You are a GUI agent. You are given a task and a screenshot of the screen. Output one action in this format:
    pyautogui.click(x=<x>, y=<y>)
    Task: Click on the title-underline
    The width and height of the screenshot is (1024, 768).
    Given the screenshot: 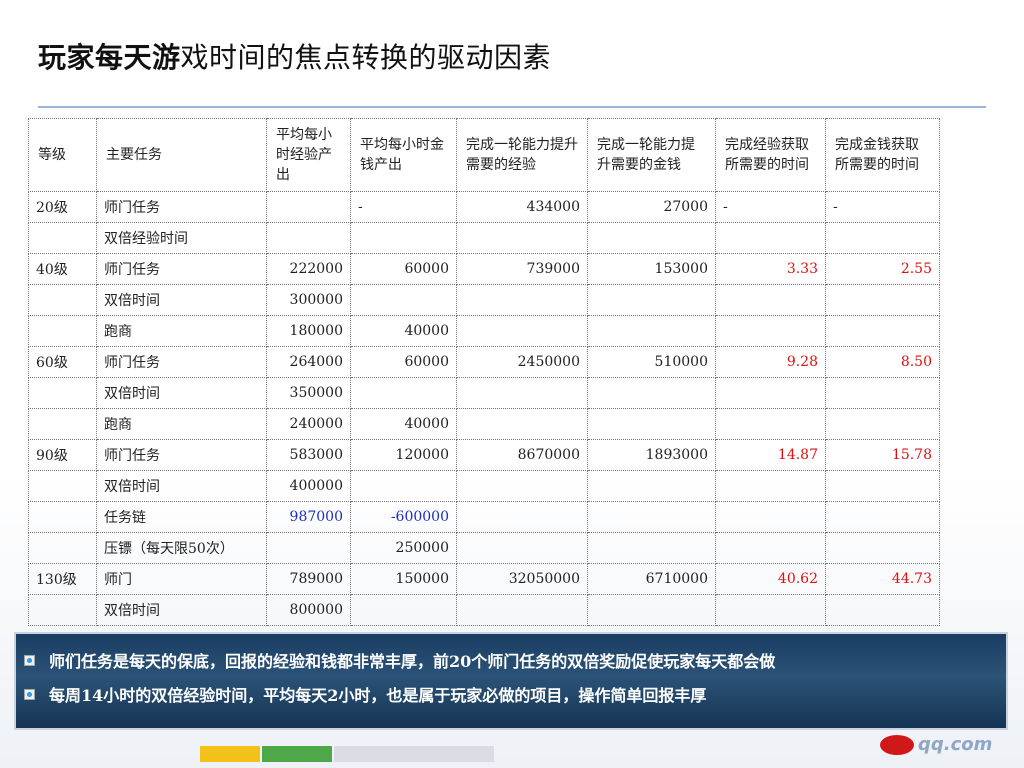 What is the action you would take?
    pyautogui.click(x=512, y=107)
    